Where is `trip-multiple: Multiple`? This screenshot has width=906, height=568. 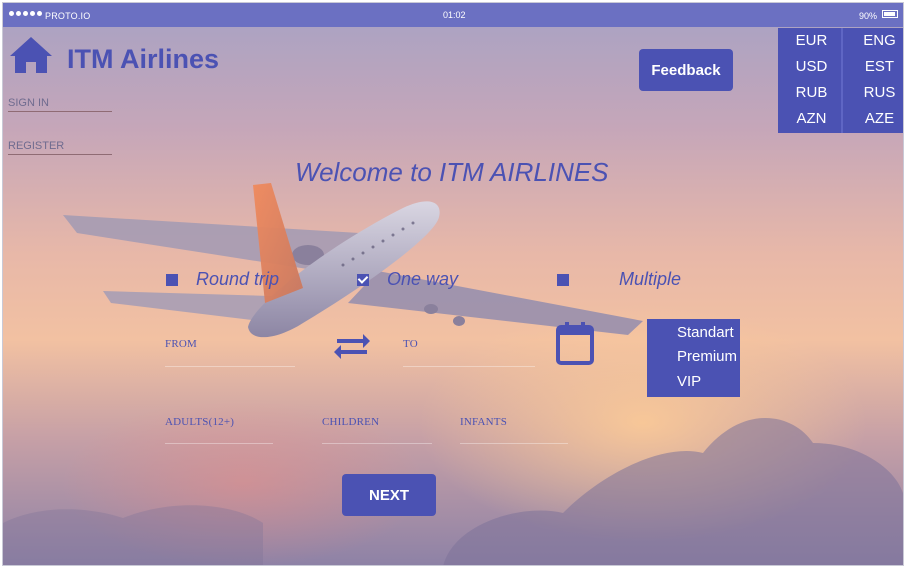 trip-multiple: Multiple is located at coordinates (619, 279).